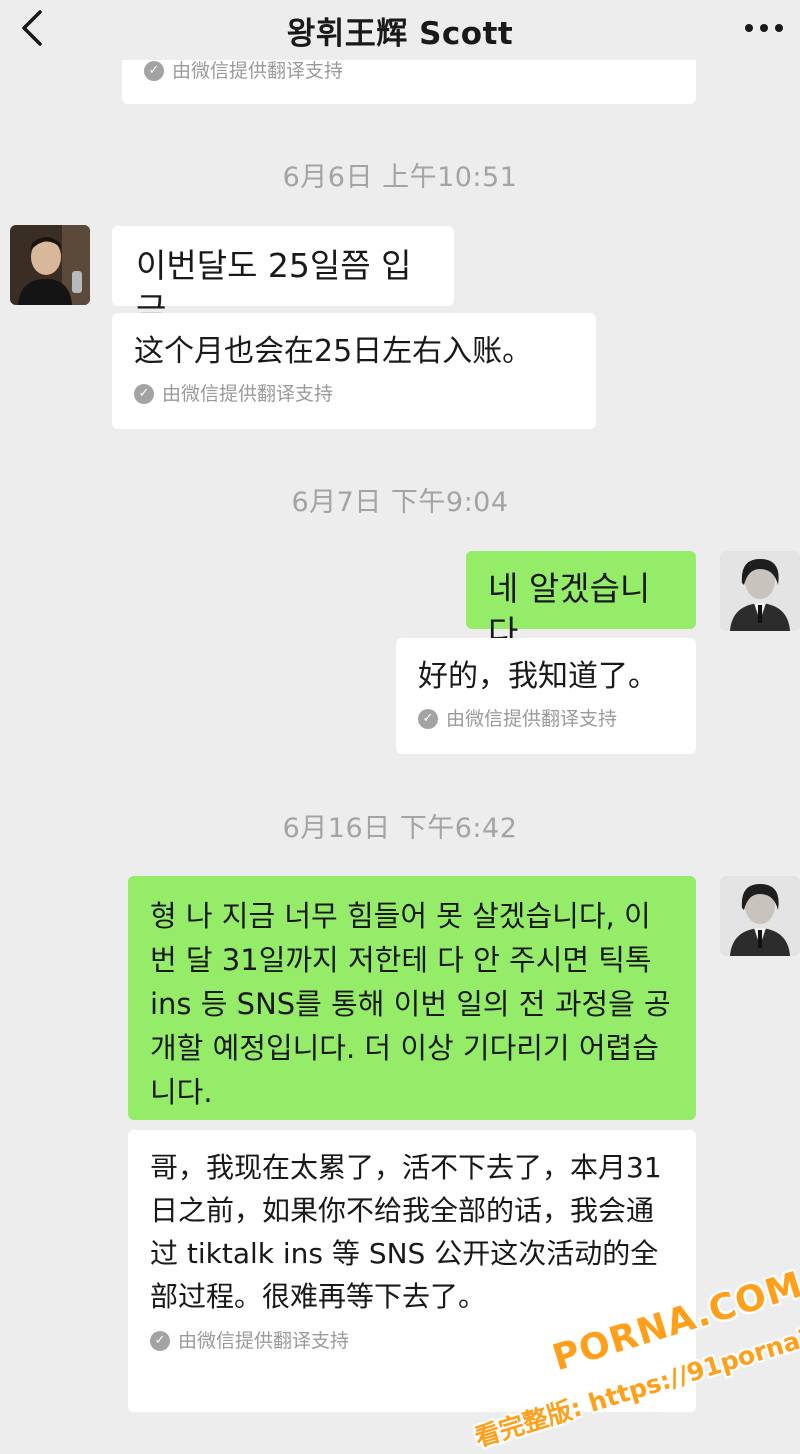  What do you see at coordinates (400, 177) in the screenshot?
I see `timestamp: 6月6日 上午10:51` at bounding box center [400, 177].